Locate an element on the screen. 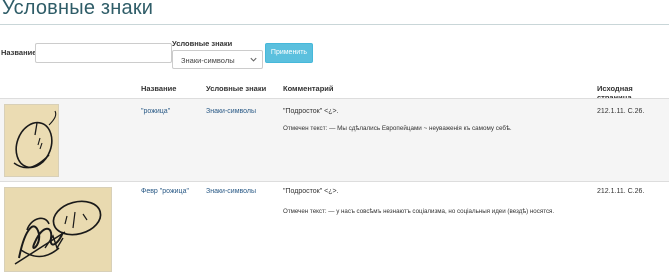 The height and width of the screenshot is (272, 669). signs-filter-selected-value: Знаки-символы is located at coordinates (208, 60).